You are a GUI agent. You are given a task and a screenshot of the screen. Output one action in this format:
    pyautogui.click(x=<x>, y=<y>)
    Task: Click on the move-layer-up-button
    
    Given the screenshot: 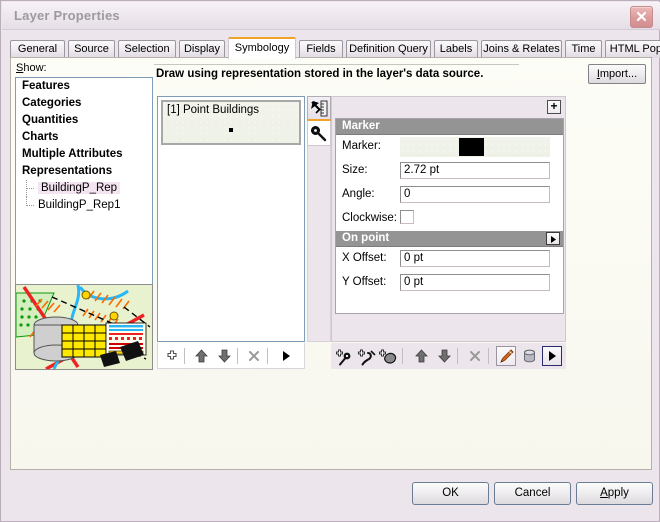 What is the action you would take?
    pyautogui.click(x=421, y=356)
    